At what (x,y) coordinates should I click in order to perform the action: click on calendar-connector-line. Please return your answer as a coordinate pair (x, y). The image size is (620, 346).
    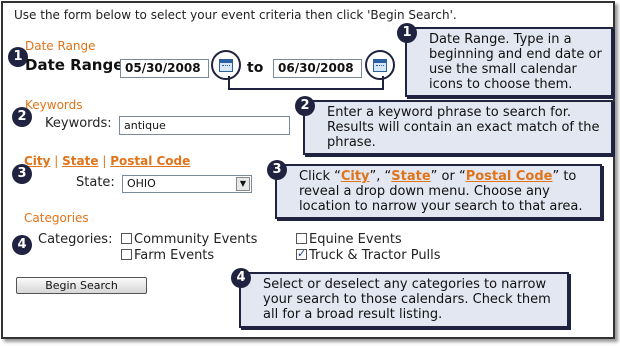
    Looking at the image, I should click on (306, 83).